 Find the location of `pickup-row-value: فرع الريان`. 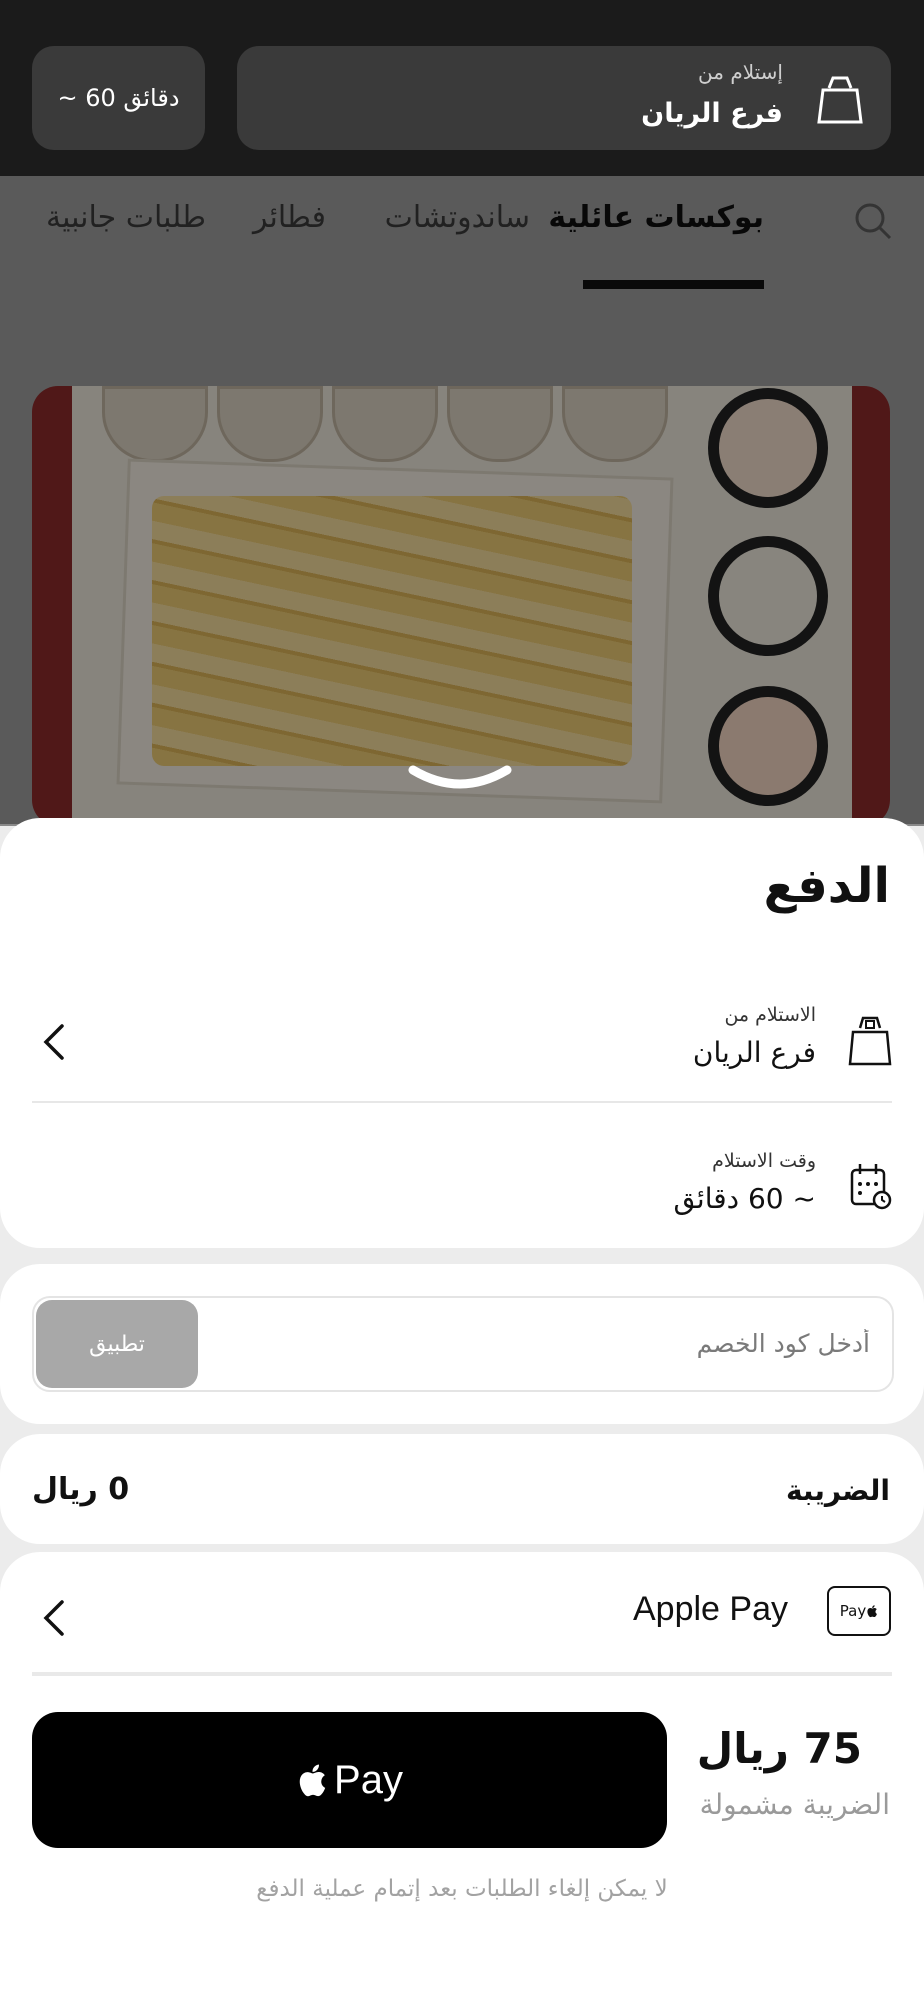

pickup-row-value: فرع الريان is located at coordinates (754, 1052).